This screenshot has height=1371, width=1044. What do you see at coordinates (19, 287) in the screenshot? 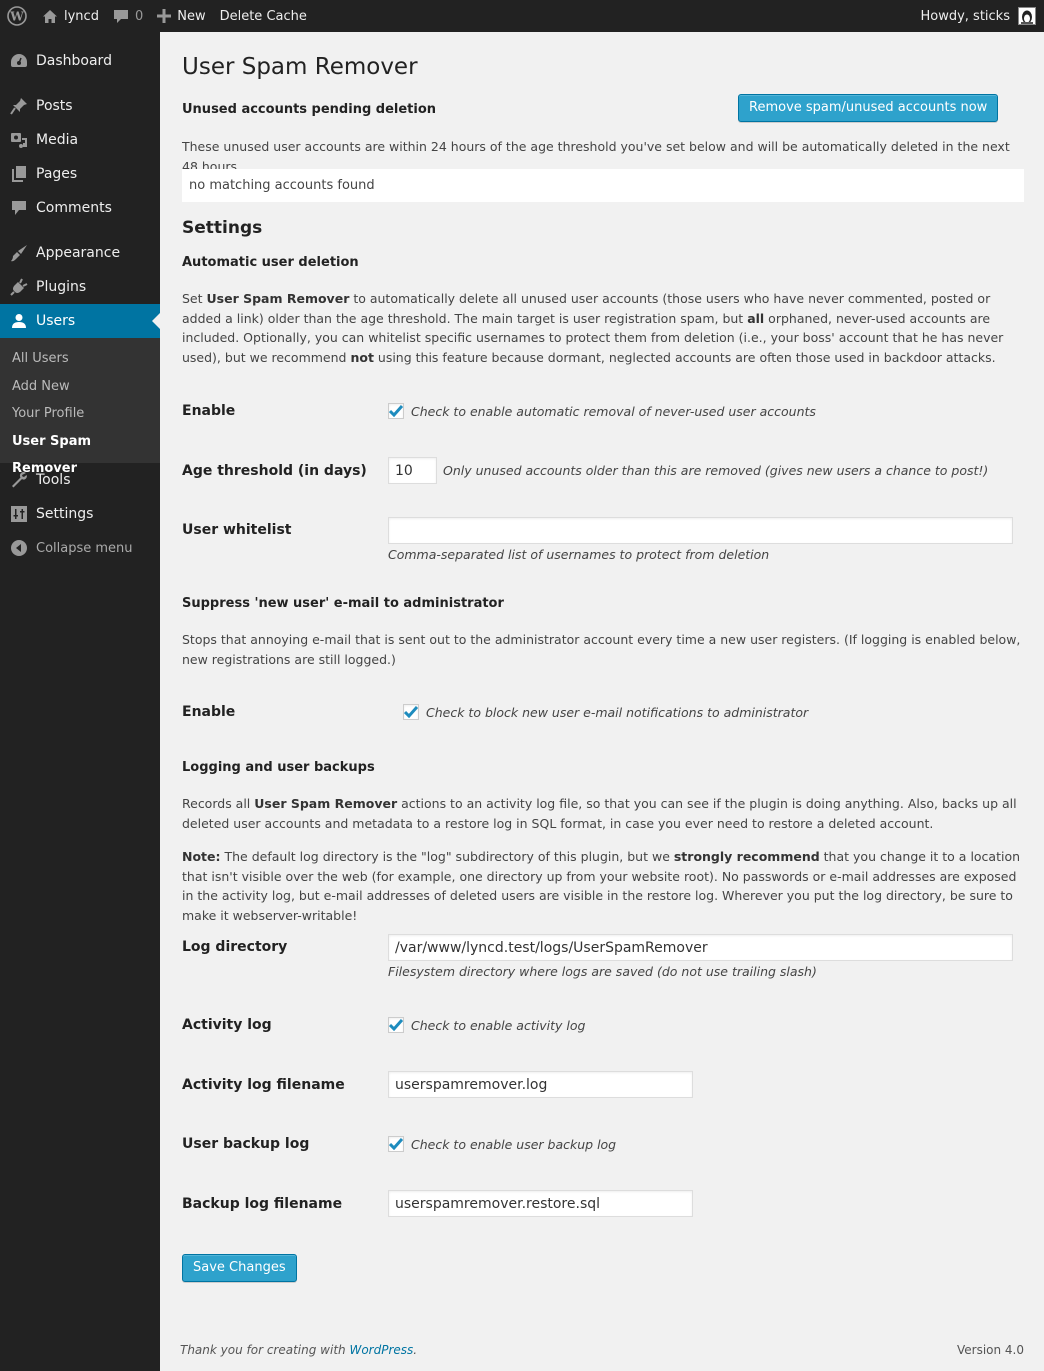
I see `plug-icon` at bounding box center [19, 287].